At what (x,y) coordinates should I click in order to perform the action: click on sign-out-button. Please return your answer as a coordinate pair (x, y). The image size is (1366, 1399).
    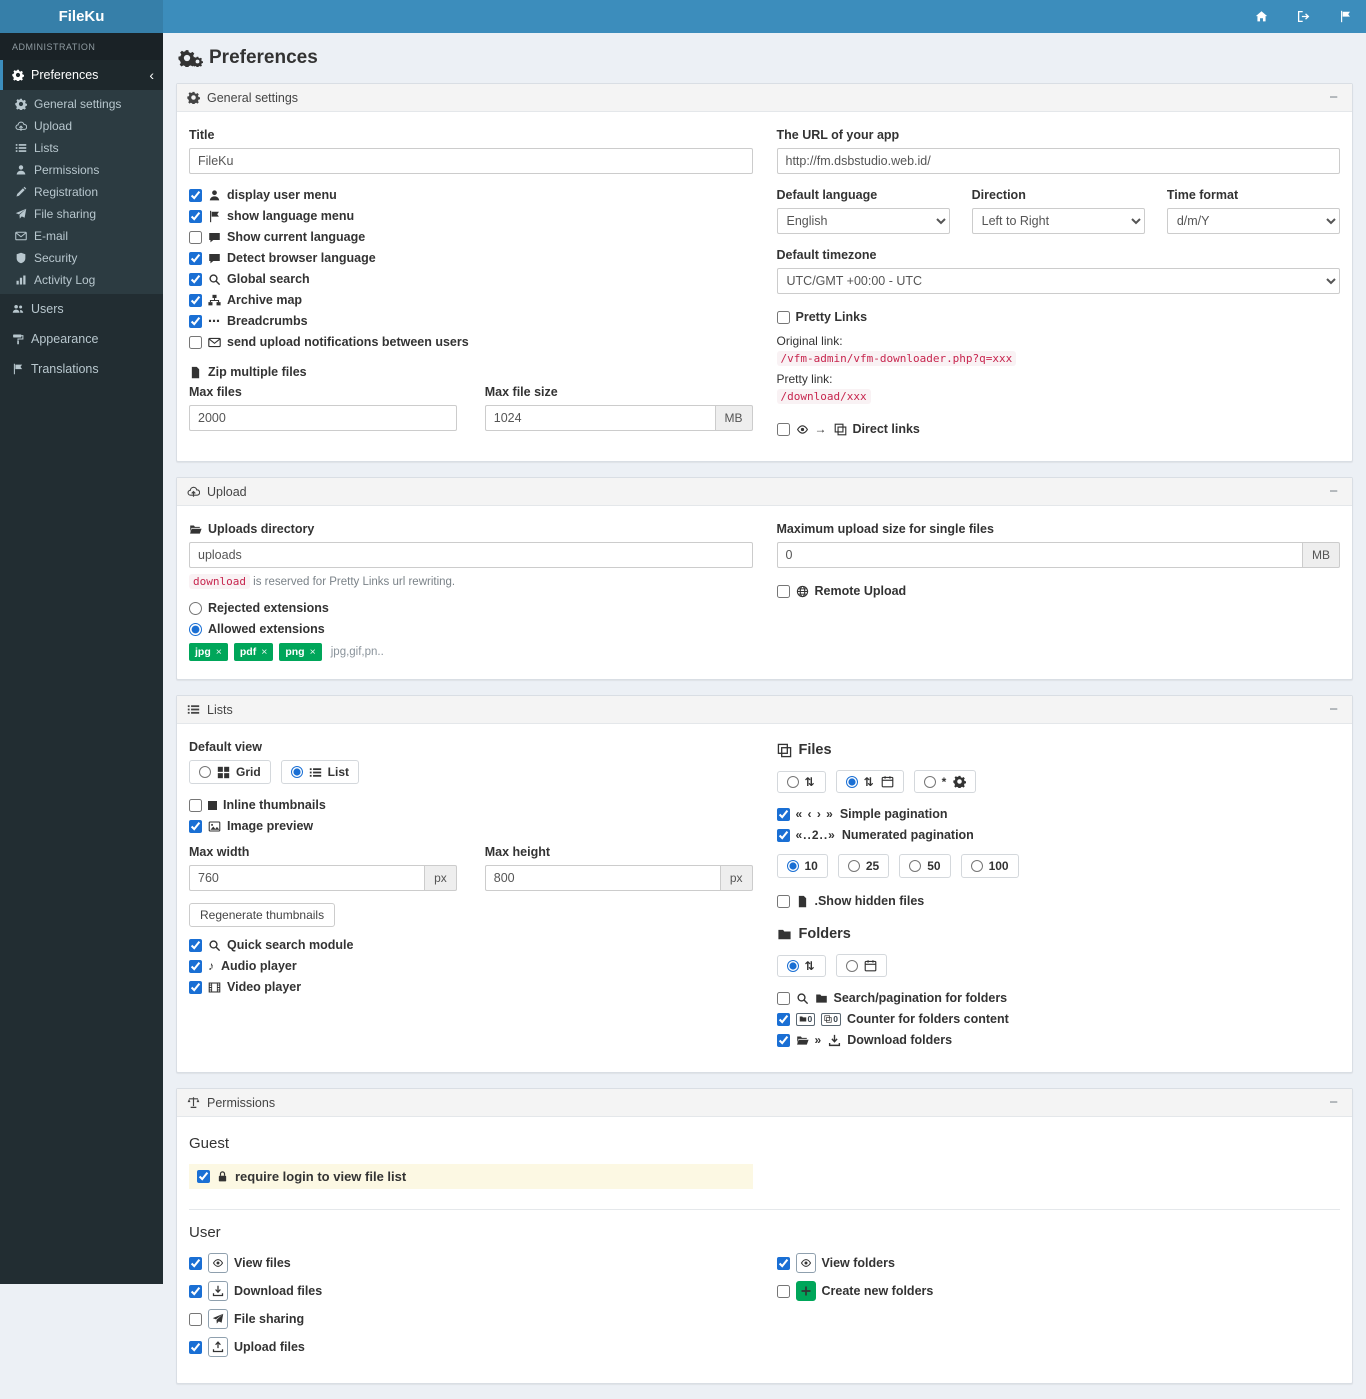
    Looking at the image, I should click on (1303, 16).